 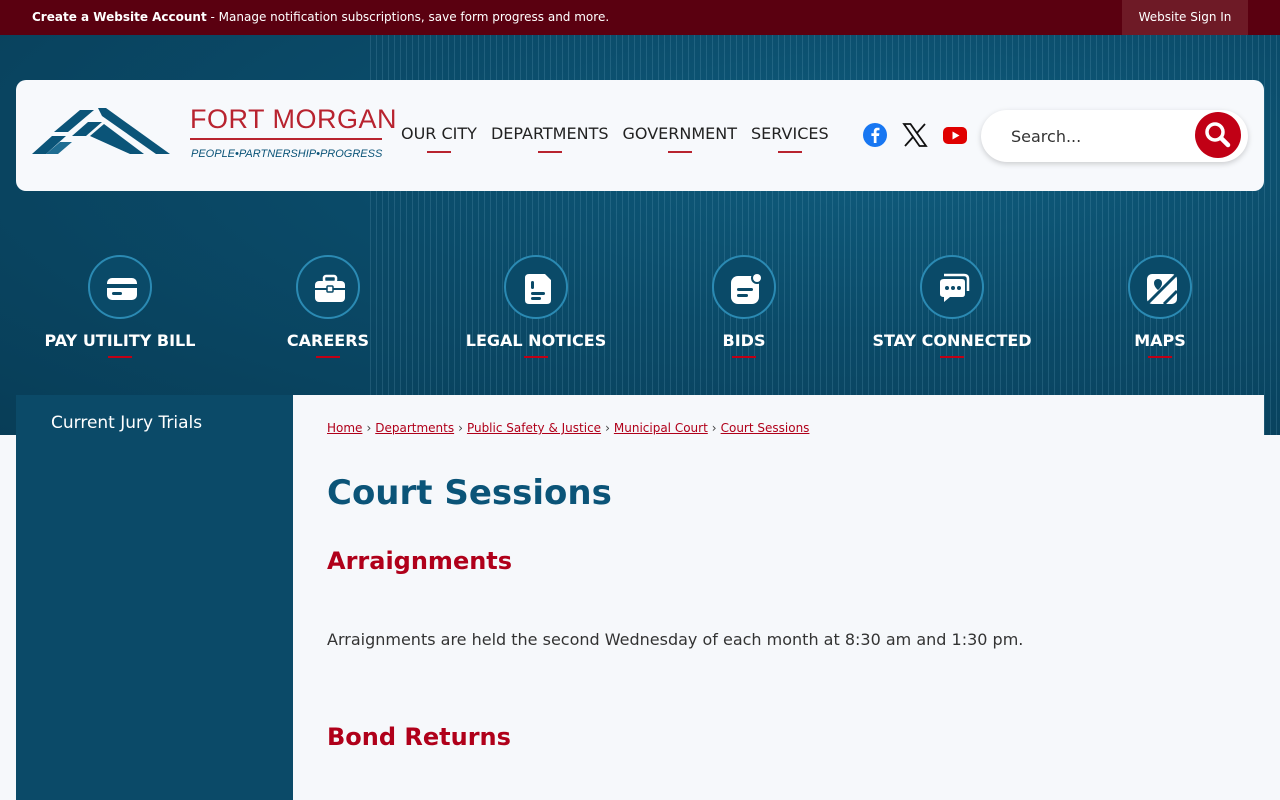 What do you see at coordinates (469, 493) in the screenshot?
I see `page-title: Court Sessions` at bounding box center [469, 493].